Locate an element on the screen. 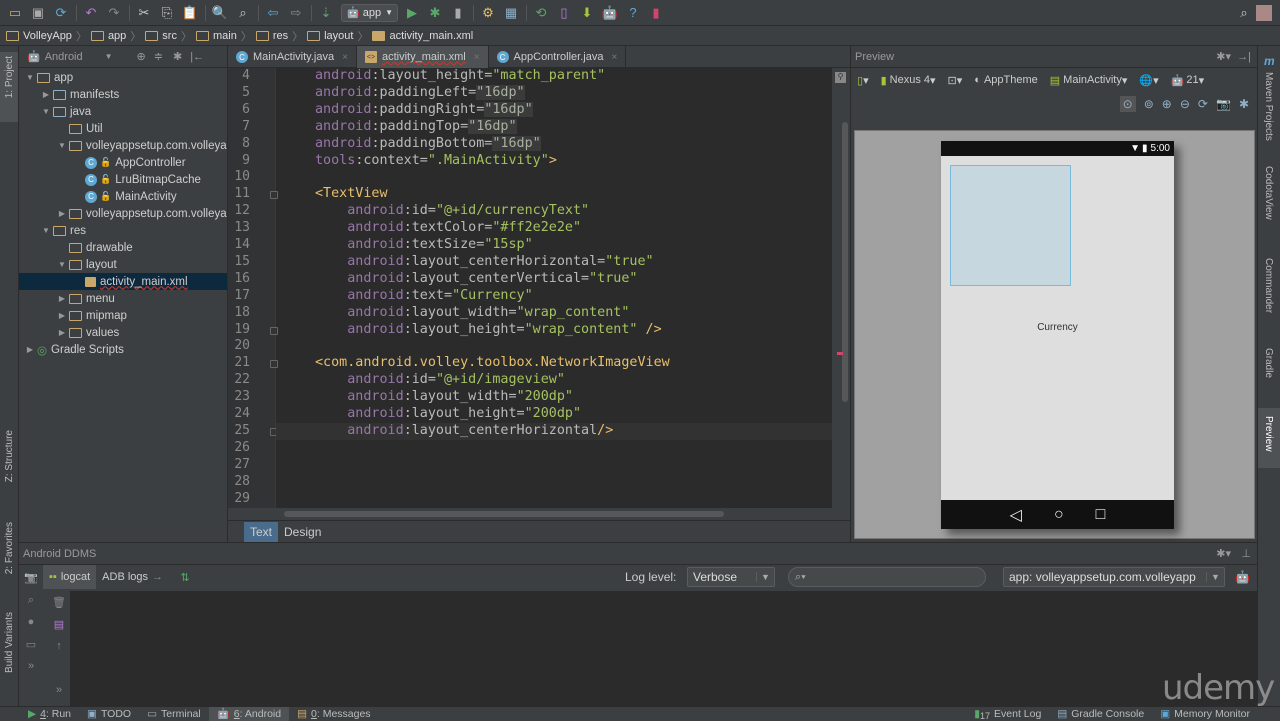  tree-item: C 🔓 MainActivity is located at coordinates (123, 196).